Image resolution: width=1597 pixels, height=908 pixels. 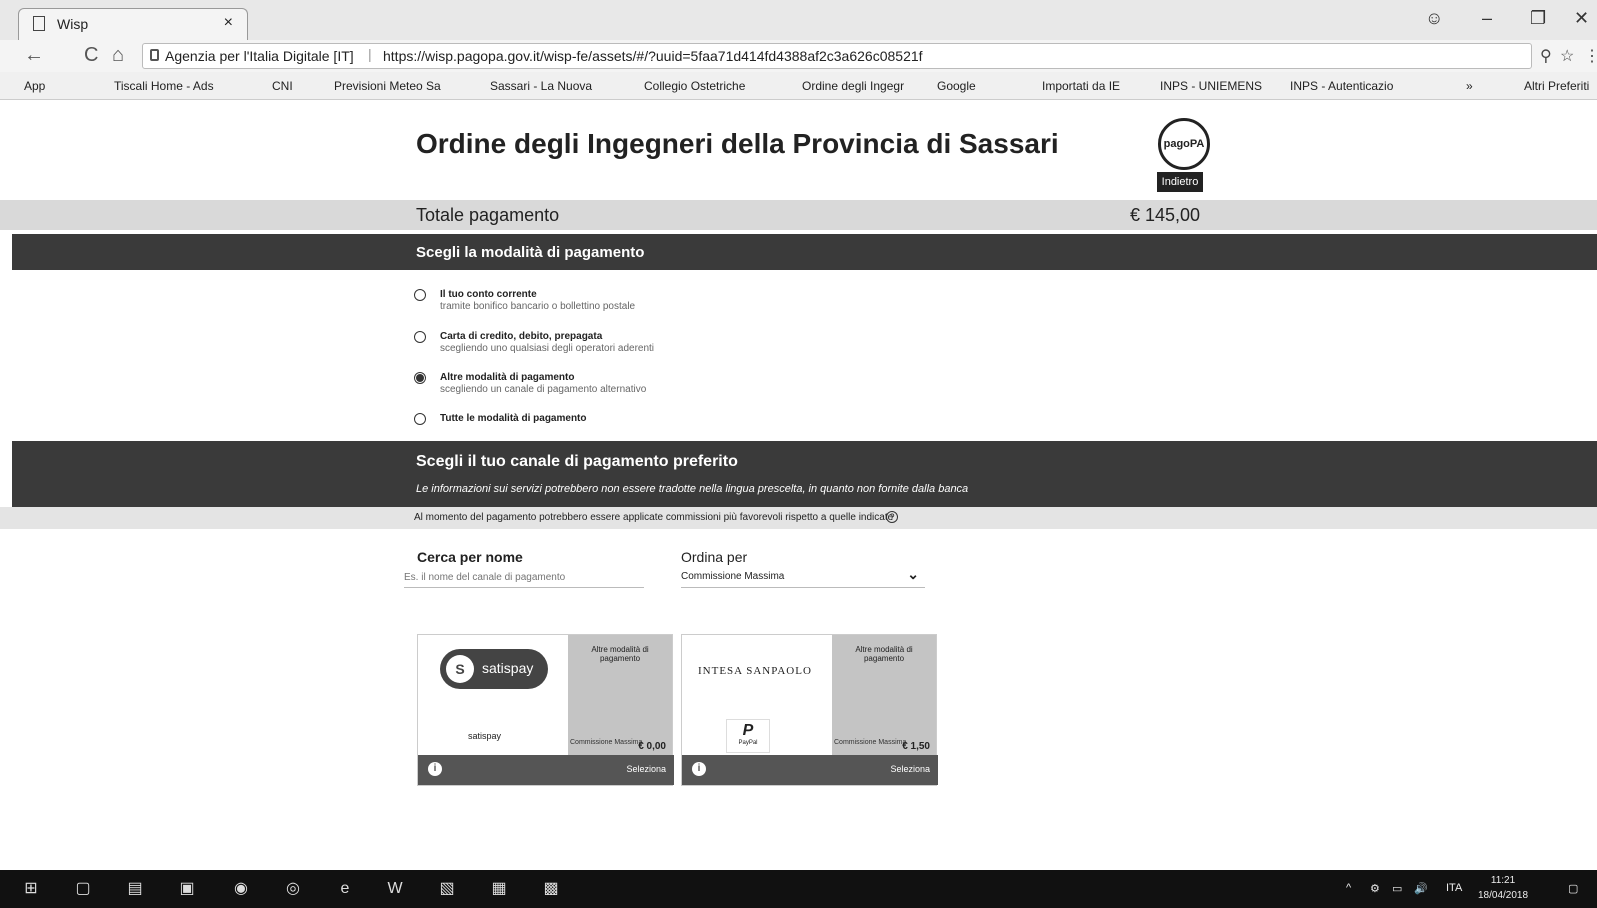 I want to click on tray-settings-icon: ⚙, so click(x=1375, y=888).